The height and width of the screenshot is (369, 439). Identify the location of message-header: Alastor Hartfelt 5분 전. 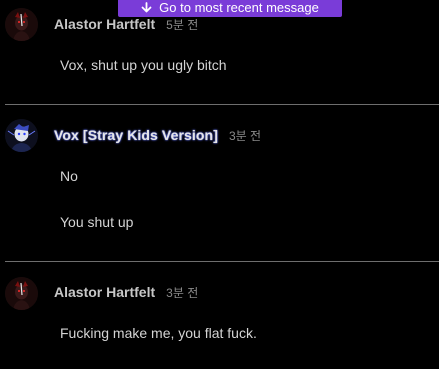
(126, 24).